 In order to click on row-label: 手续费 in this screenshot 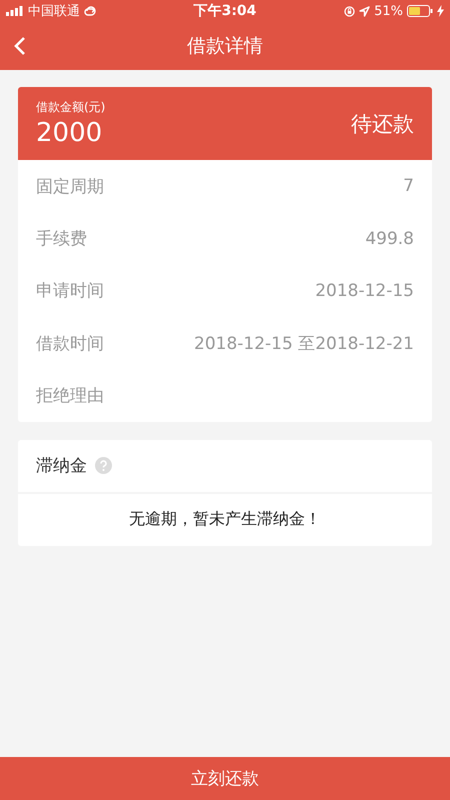, I will do `click(61, 239)`.